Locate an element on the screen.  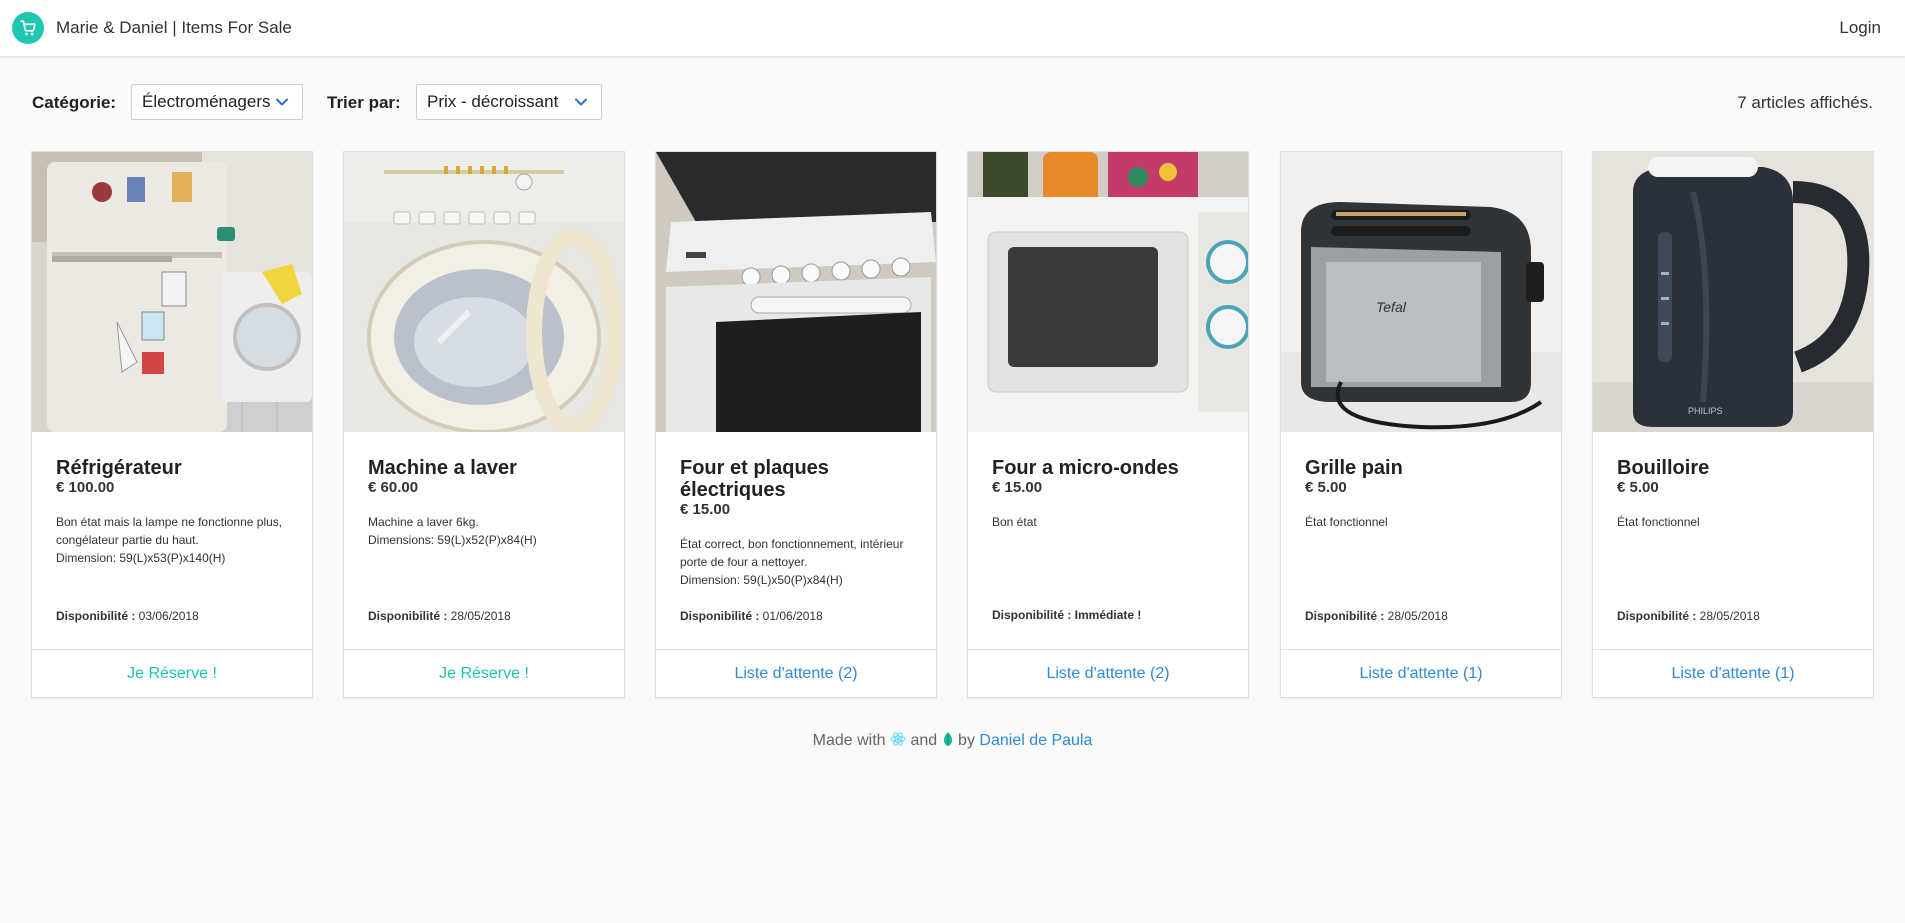
svg-text: Tefal is located at coordinates (1391, 307).